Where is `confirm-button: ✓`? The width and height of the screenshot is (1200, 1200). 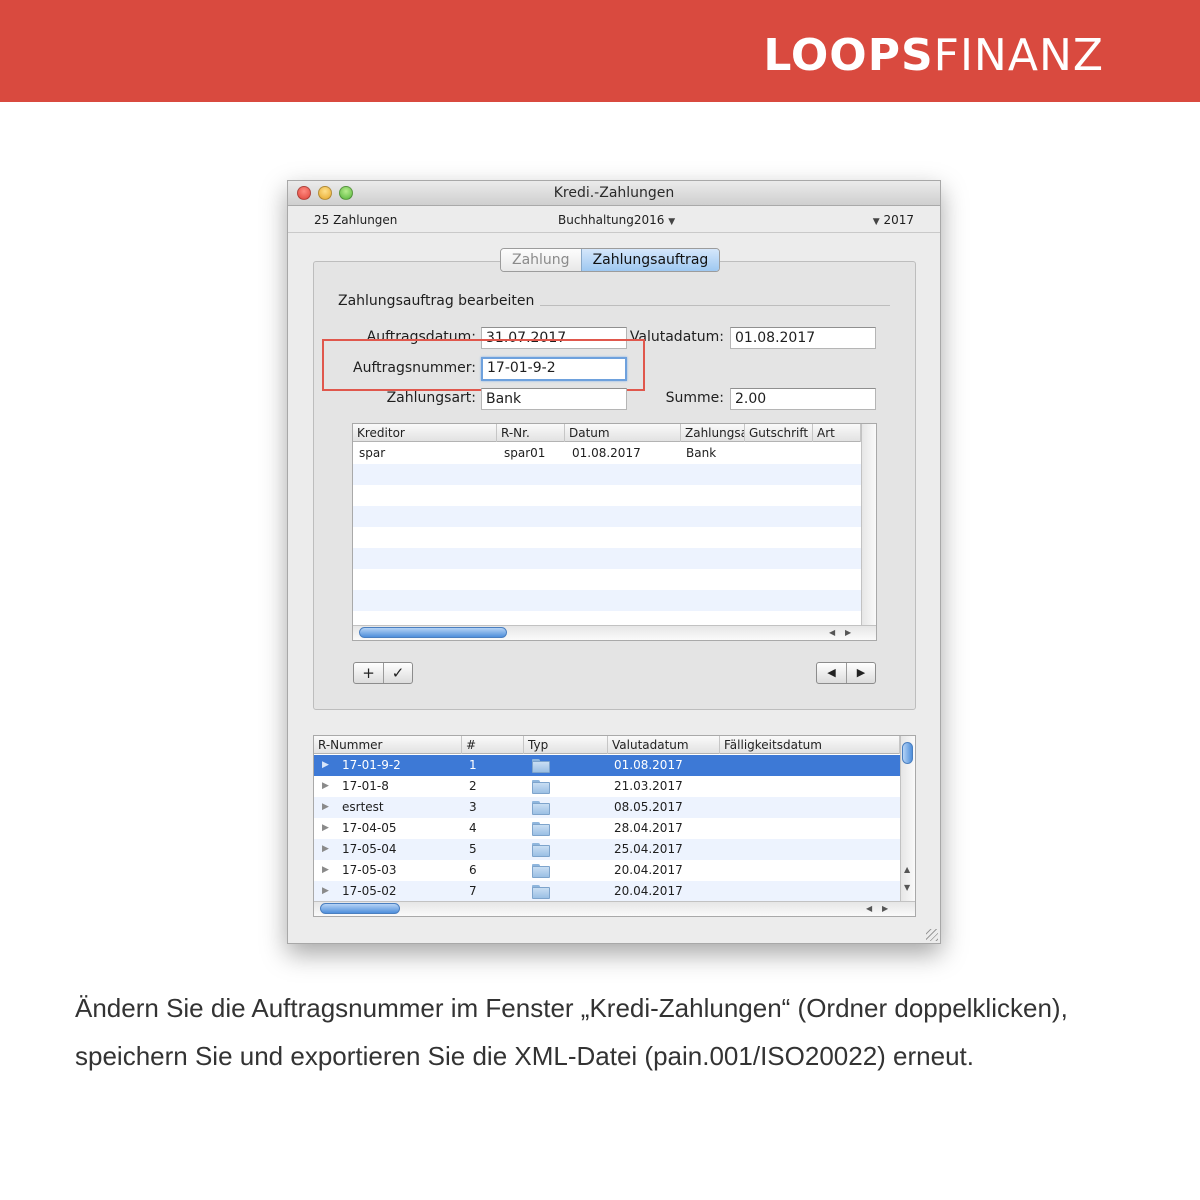
confirm-button: ✓ is located at coordinates (397, 673).